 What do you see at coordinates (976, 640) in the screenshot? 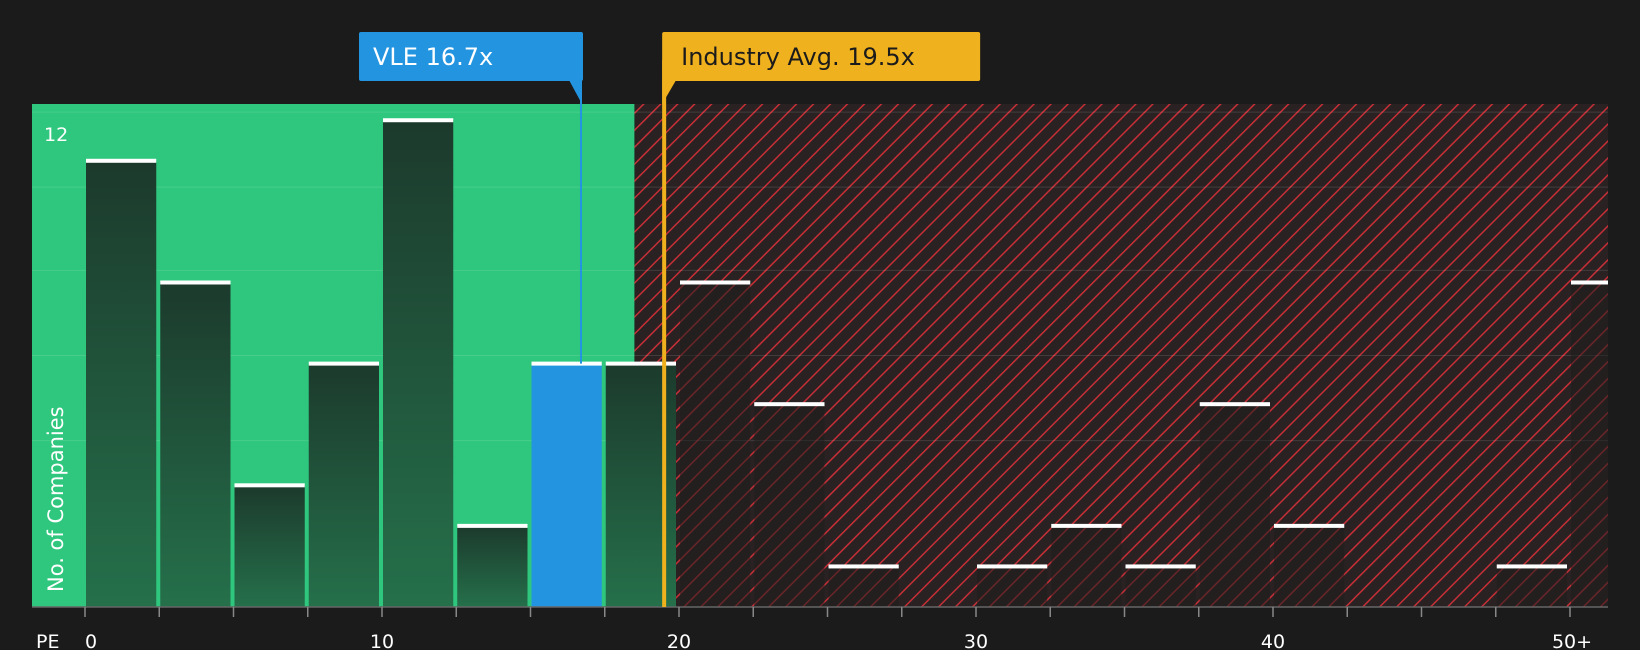
I see `x-tick-label: 30` at bounding box center [976, 640].